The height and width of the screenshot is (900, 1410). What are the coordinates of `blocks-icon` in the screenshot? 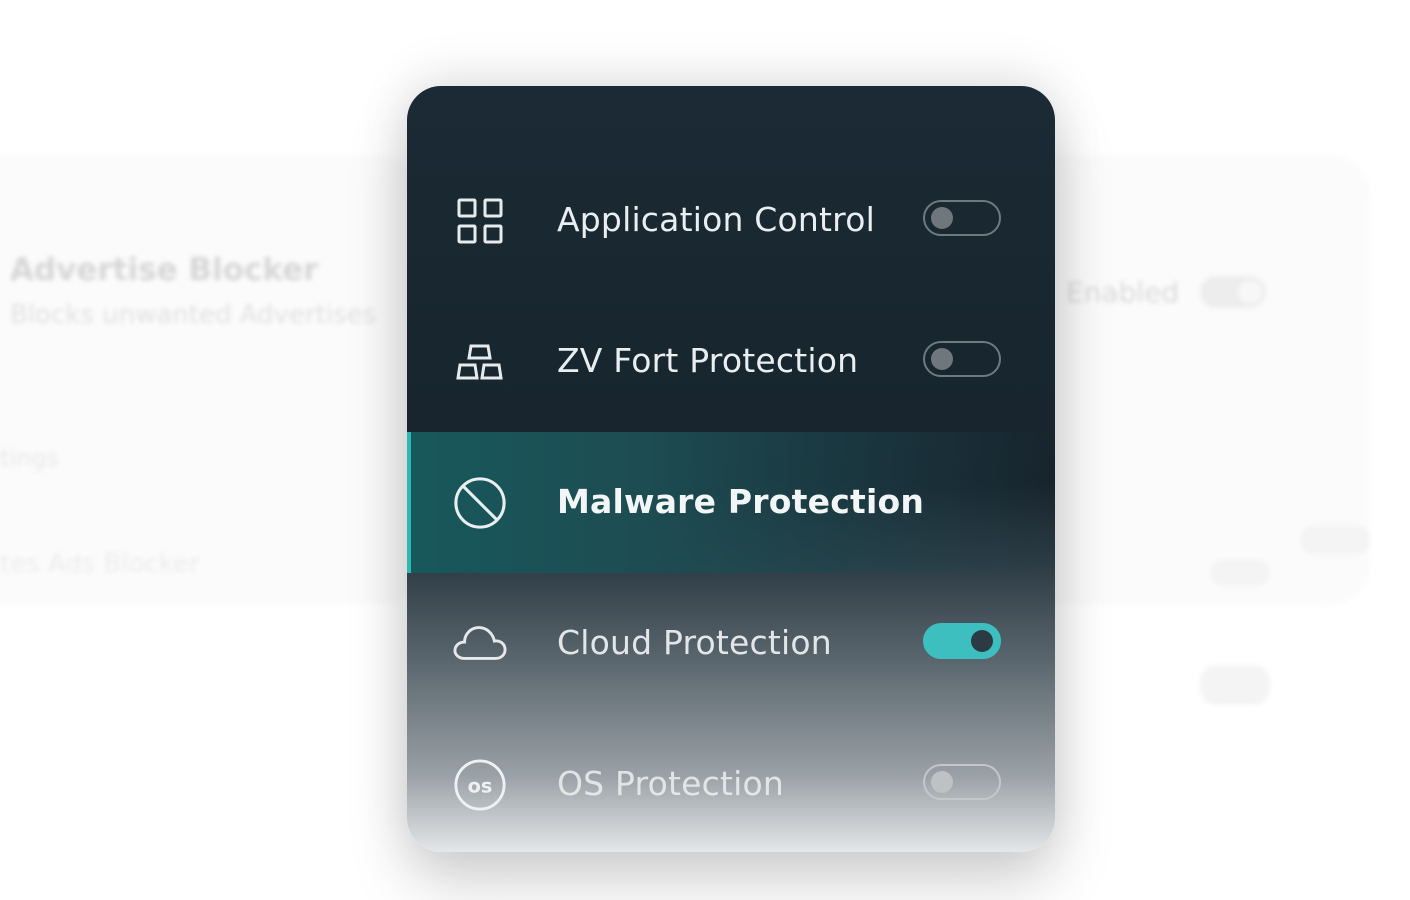 It's located at (480, 362).